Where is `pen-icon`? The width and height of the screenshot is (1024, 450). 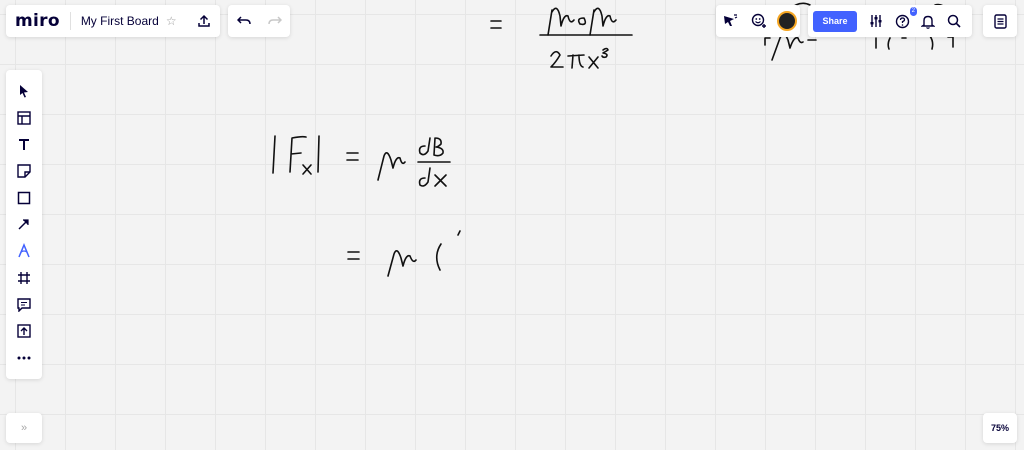 pen-icon is located at coordinates (24, 251).